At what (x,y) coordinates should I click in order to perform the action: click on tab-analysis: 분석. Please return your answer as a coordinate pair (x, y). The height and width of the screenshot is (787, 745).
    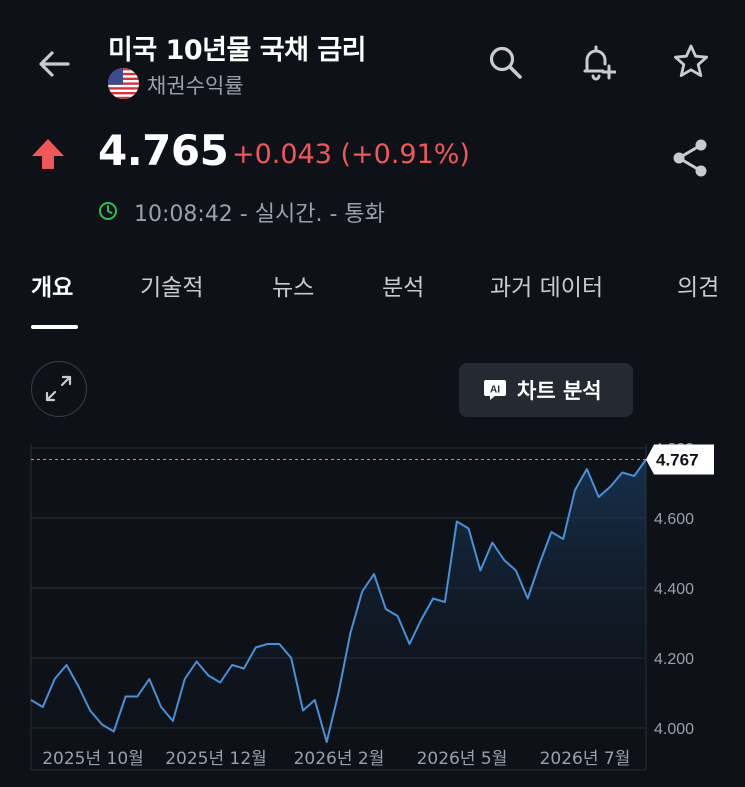
    Looking at the image, I should click on (403, 285).